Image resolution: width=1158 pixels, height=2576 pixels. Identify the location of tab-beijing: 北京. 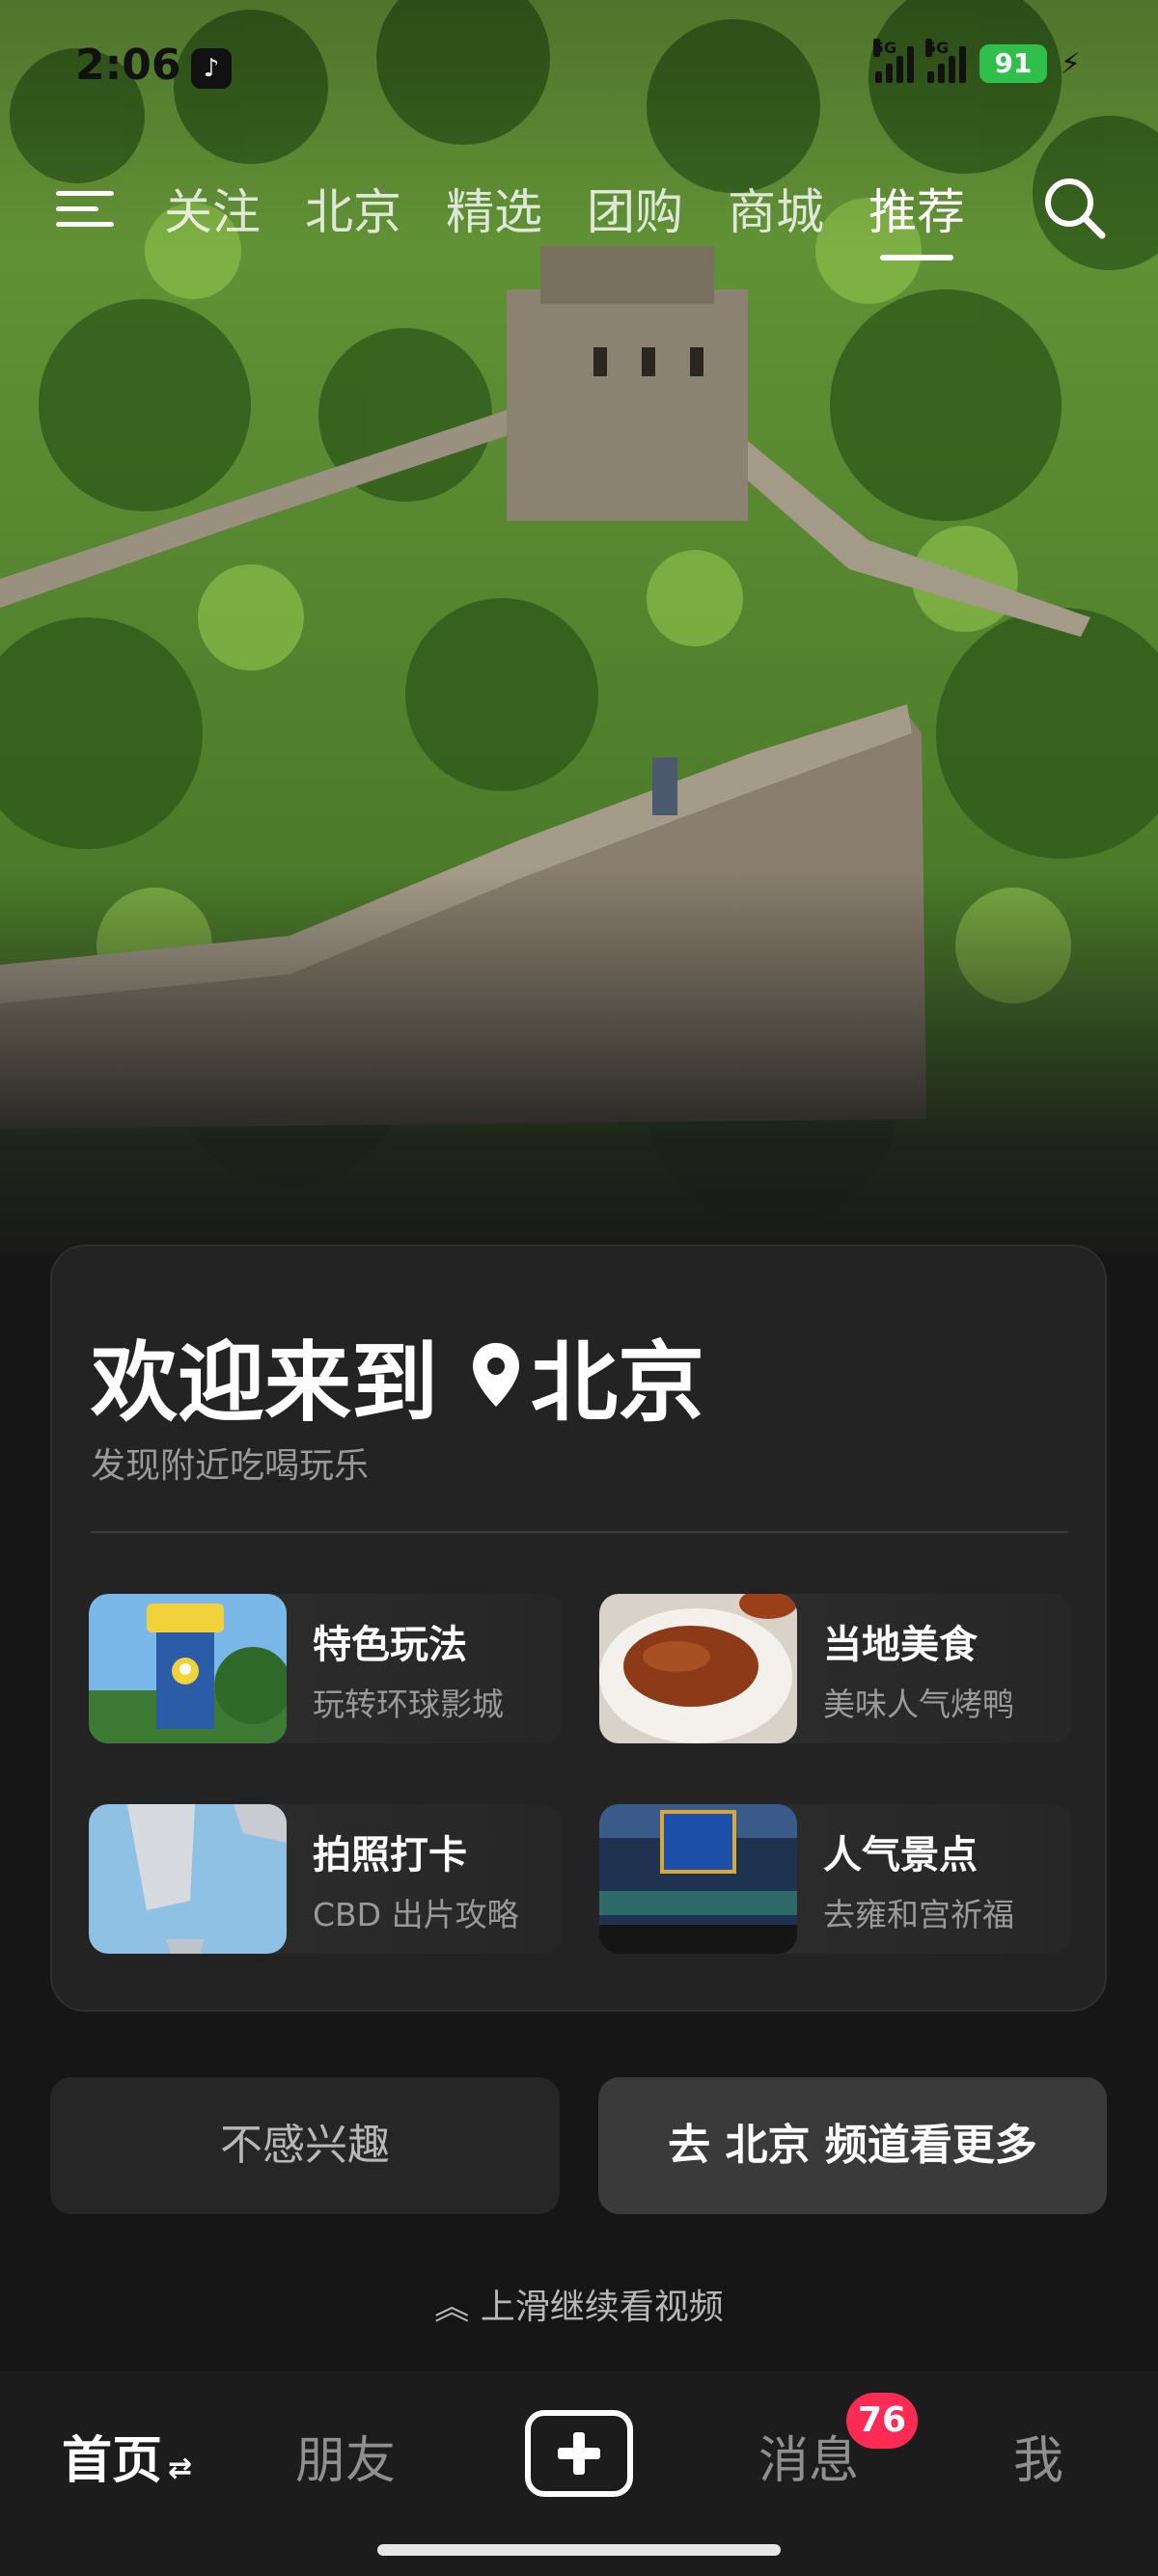
(353, 217).